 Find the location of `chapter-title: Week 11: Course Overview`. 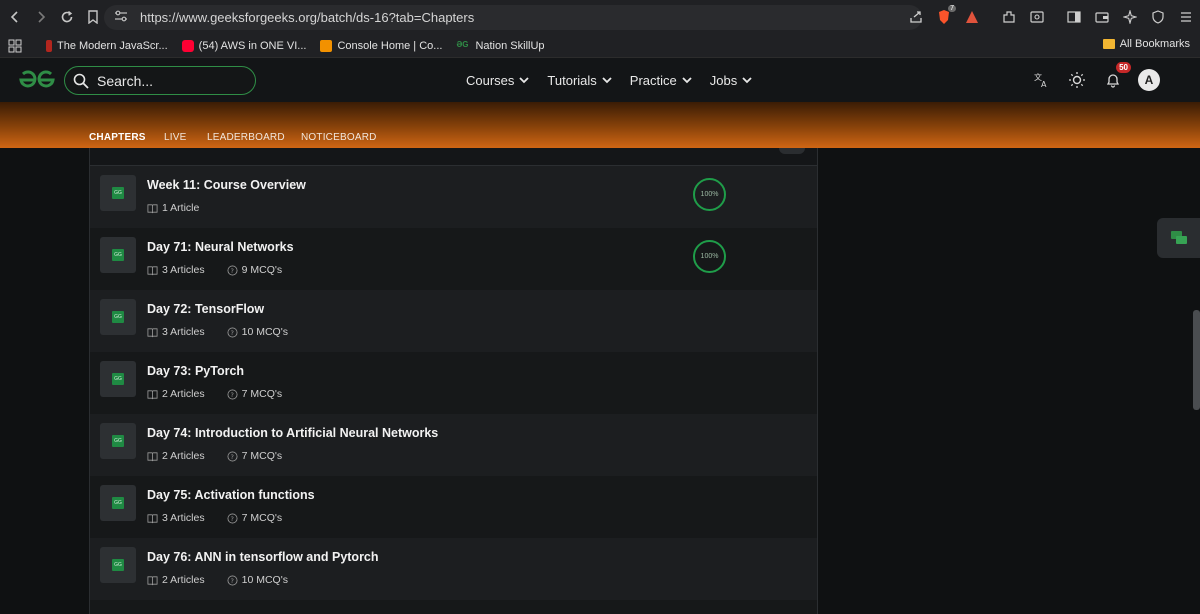

chapter-title: Week 11: Course Overview is located at coordinates (226, 185).